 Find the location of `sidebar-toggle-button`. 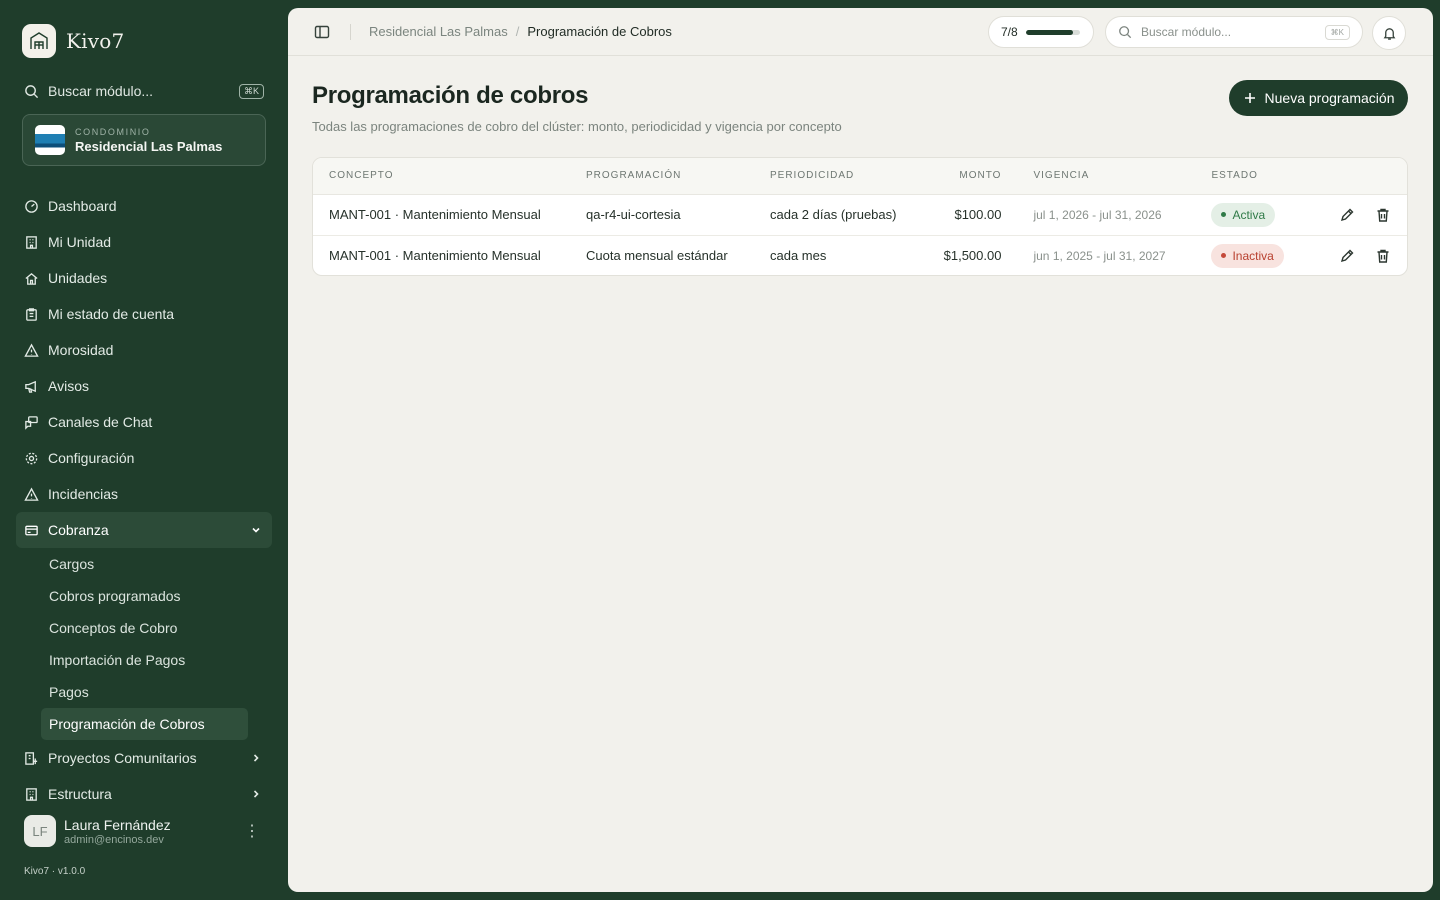

sidebar-toggle-button is located at coordinates (322, 32).